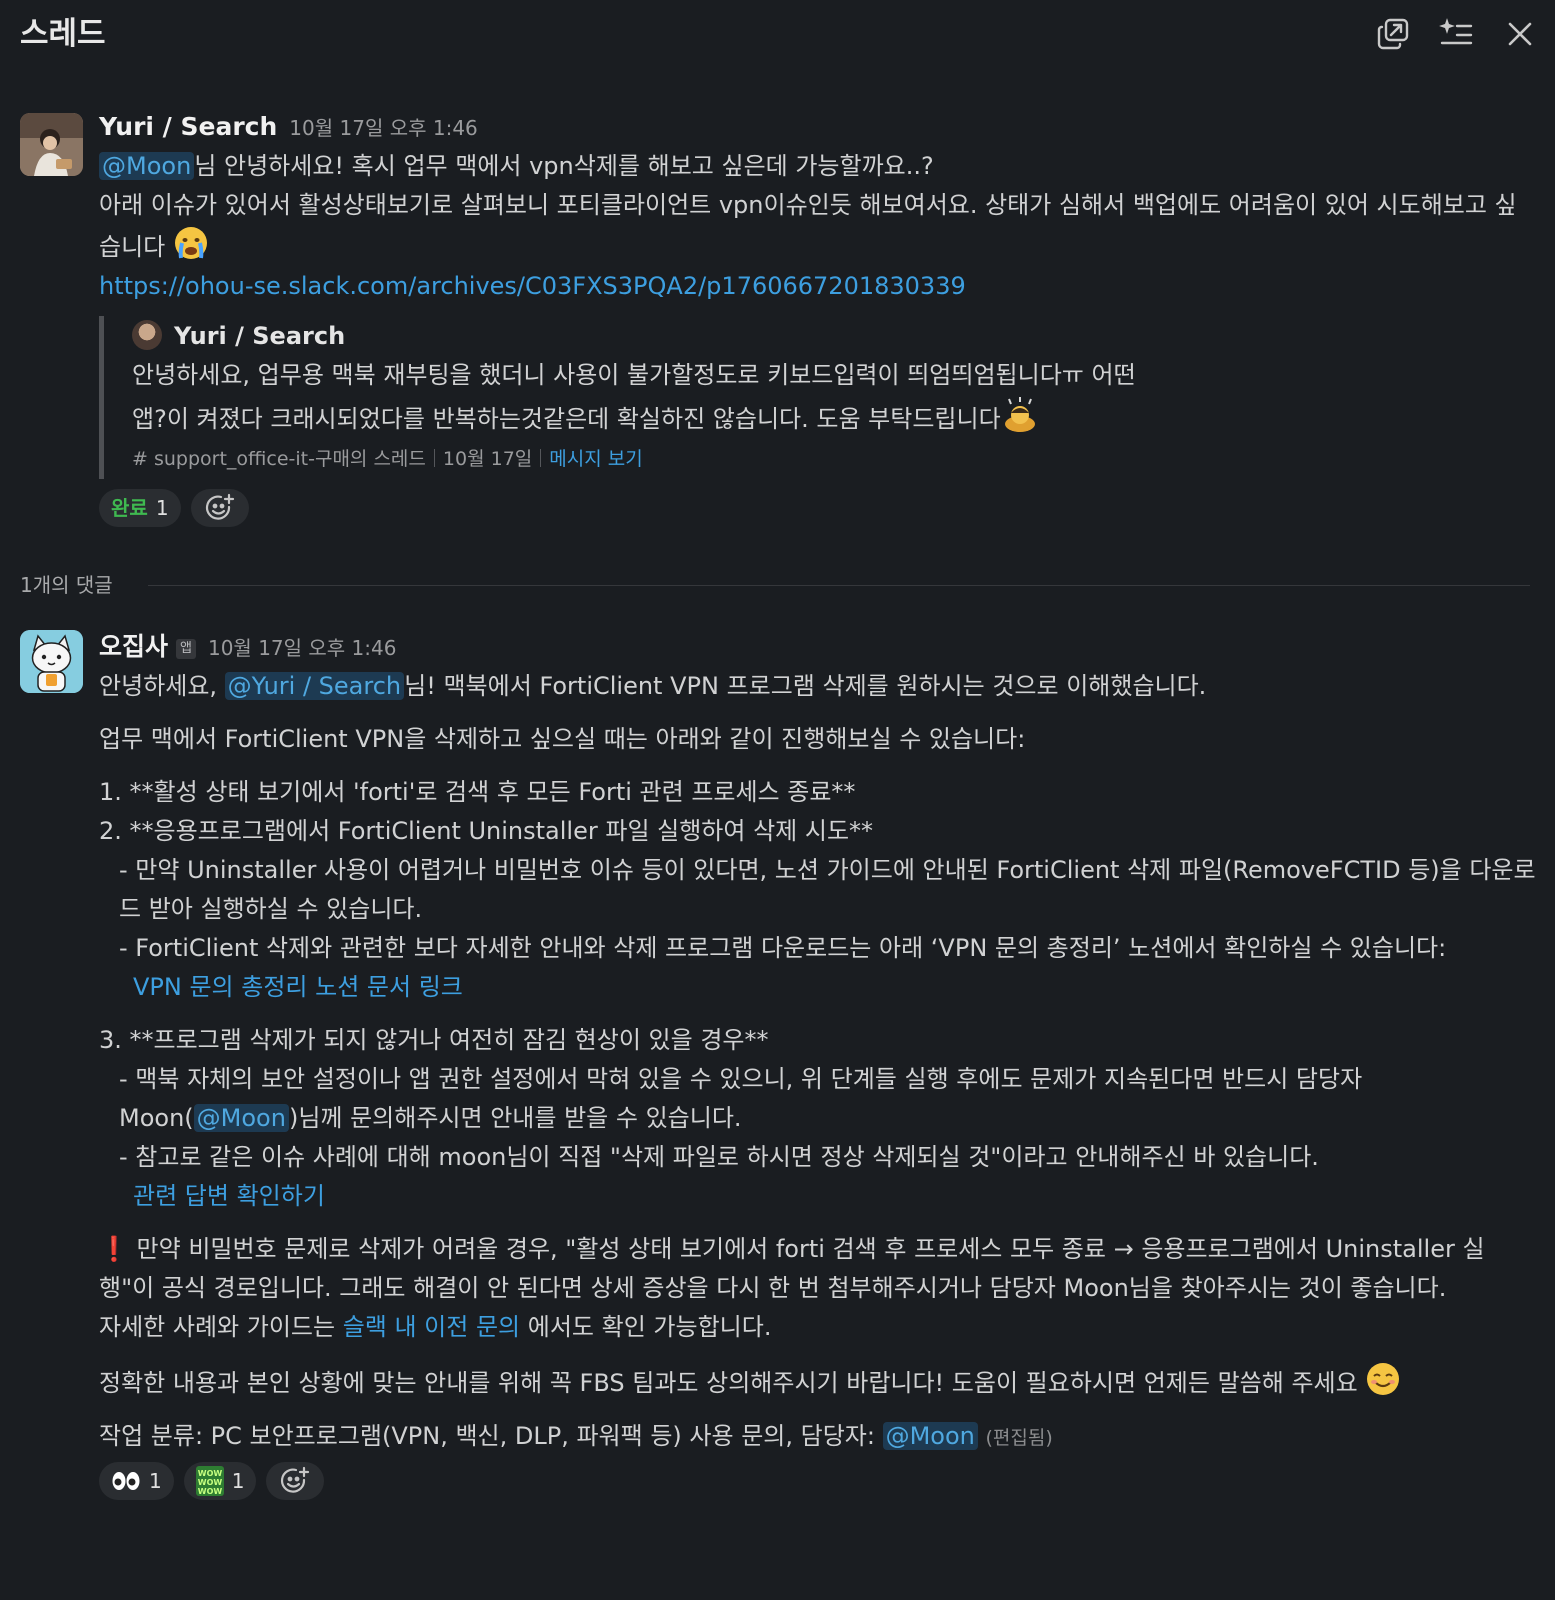 The height and width of the screenshot is (1600, 1555). I want to click on ai-summary-icon, so click(1456, 34).